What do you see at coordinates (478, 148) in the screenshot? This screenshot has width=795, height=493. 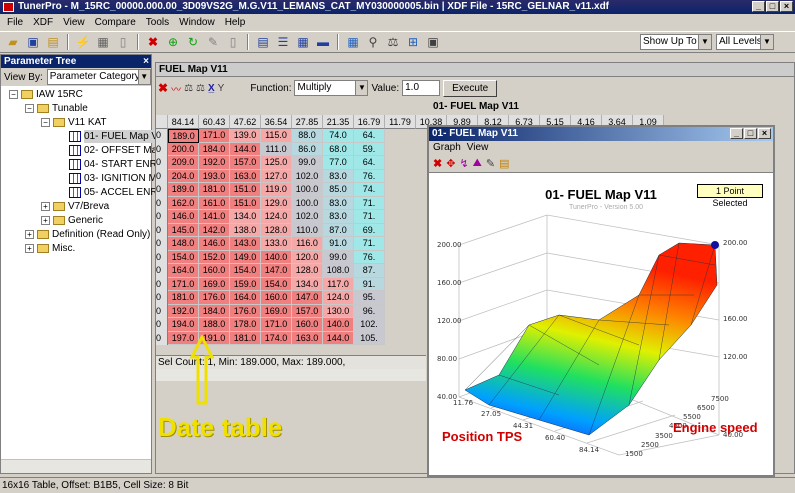 I see `graph-menu-view: View` at bounding box center [478, 148].